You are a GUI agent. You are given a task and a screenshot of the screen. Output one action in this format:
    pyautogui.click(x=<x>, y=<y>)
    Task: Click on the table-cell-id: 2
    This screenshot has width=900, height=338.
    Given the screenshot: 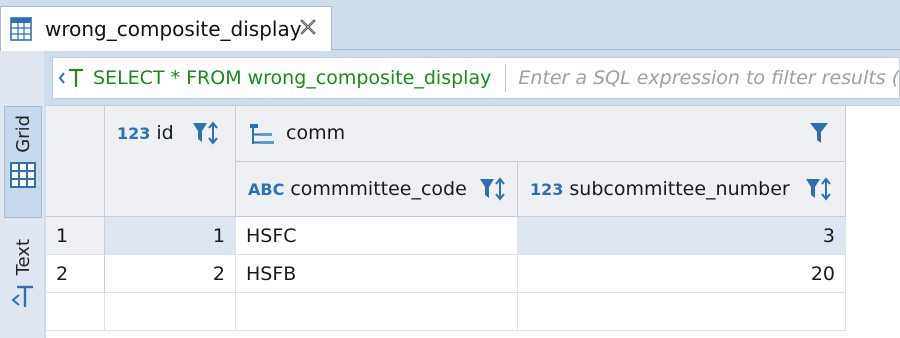 What is the action you would take?
    pyautogui.click(x=170, y=274)
    